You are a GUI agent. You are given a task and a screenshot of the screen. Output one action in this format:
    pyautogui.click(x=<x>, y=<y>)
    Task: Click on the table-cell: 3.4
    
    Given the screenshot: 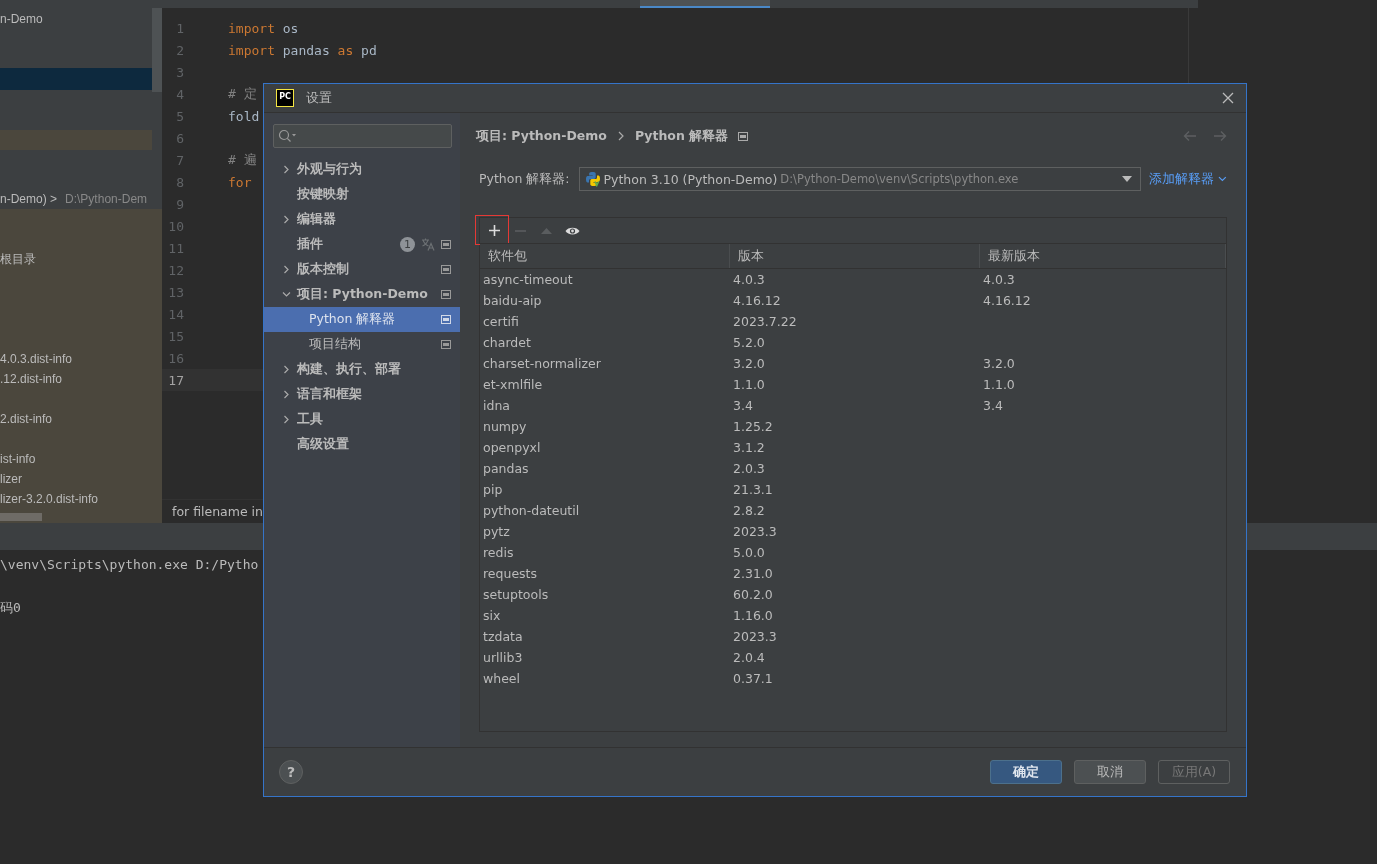 What is the action you would take?
    pyautogui.click(x=743, y=405)
    